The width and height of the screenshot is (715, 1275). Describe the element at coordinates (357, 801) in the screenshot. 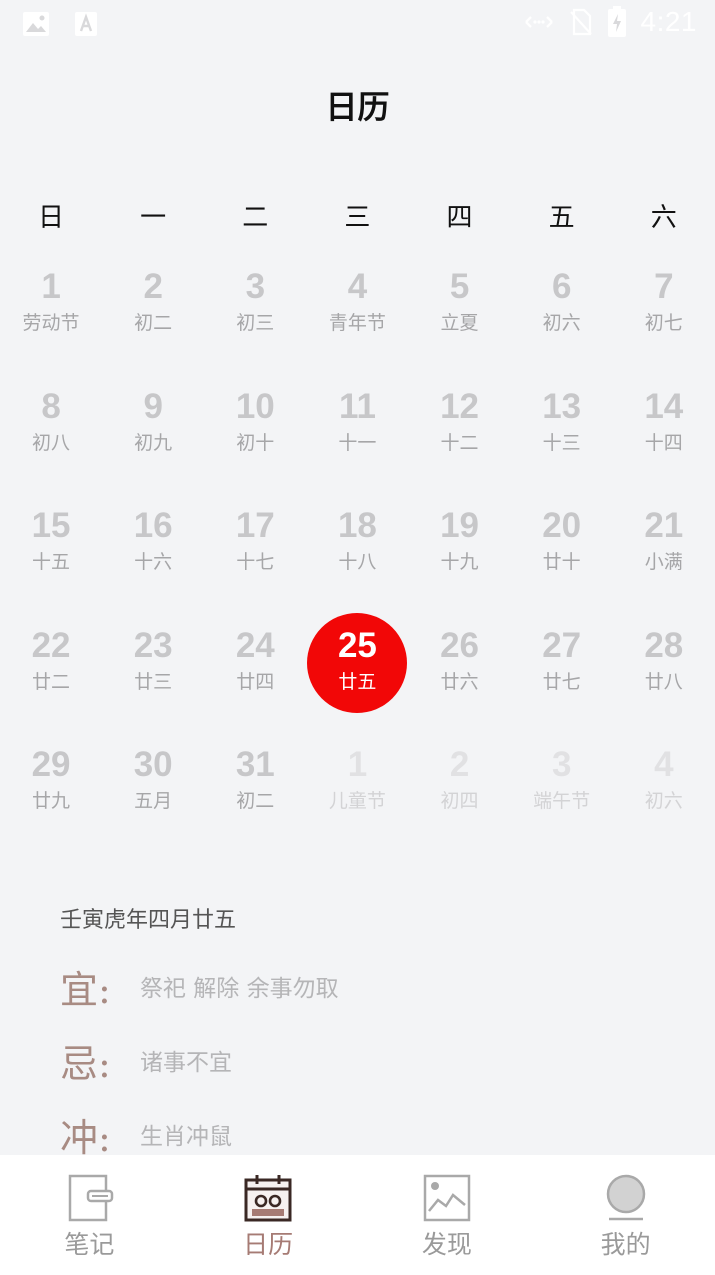

I see `day-lunar-label: 儿童节` at that location.